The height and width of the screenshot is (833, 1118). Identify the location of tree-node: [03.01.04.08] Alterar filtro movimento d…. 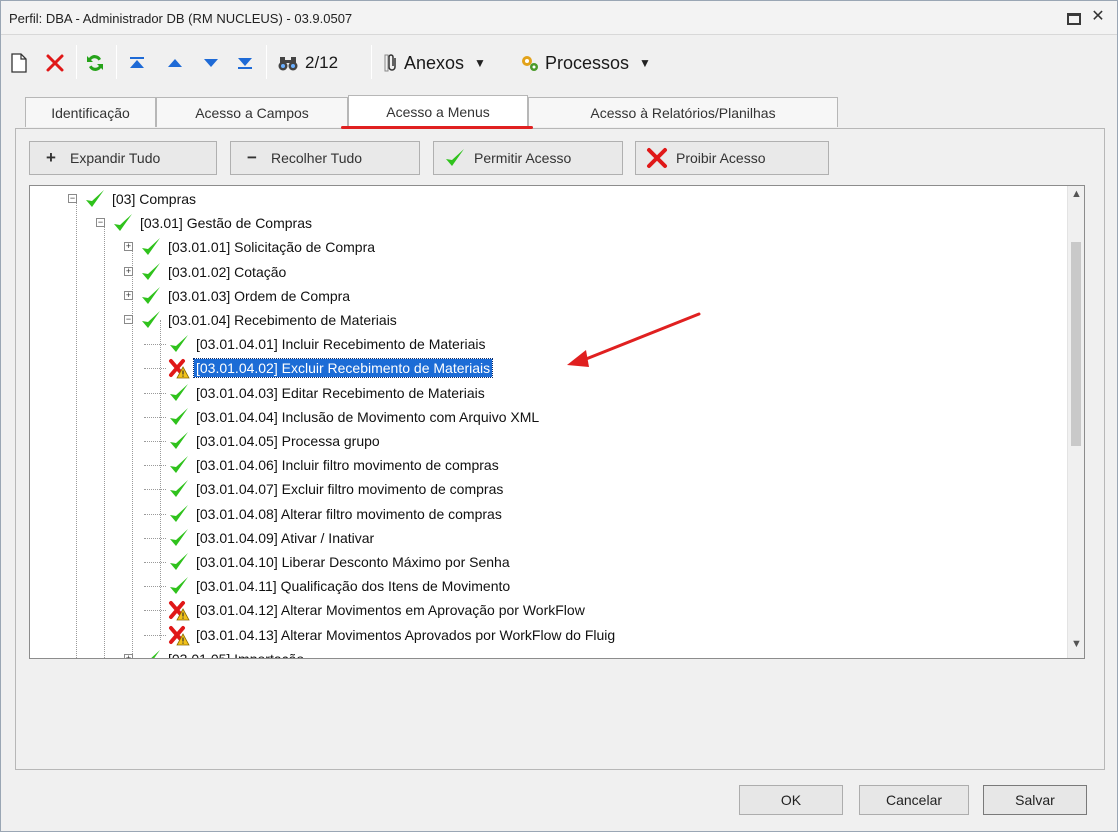
(324, 514).